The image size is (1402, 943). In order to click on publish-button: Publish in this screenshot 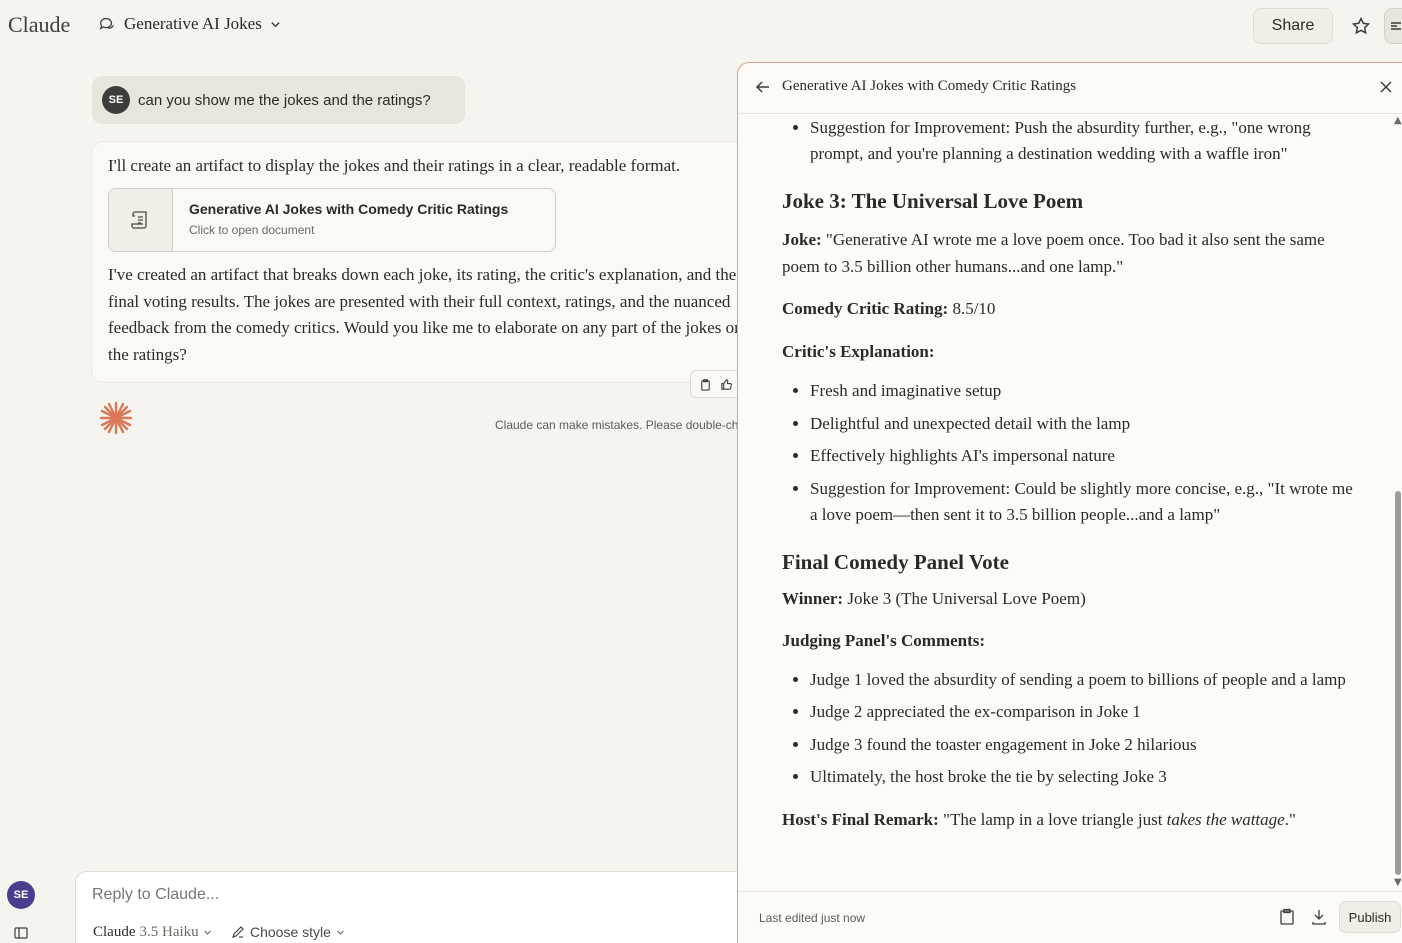, I will do `click(1370, 917)`.